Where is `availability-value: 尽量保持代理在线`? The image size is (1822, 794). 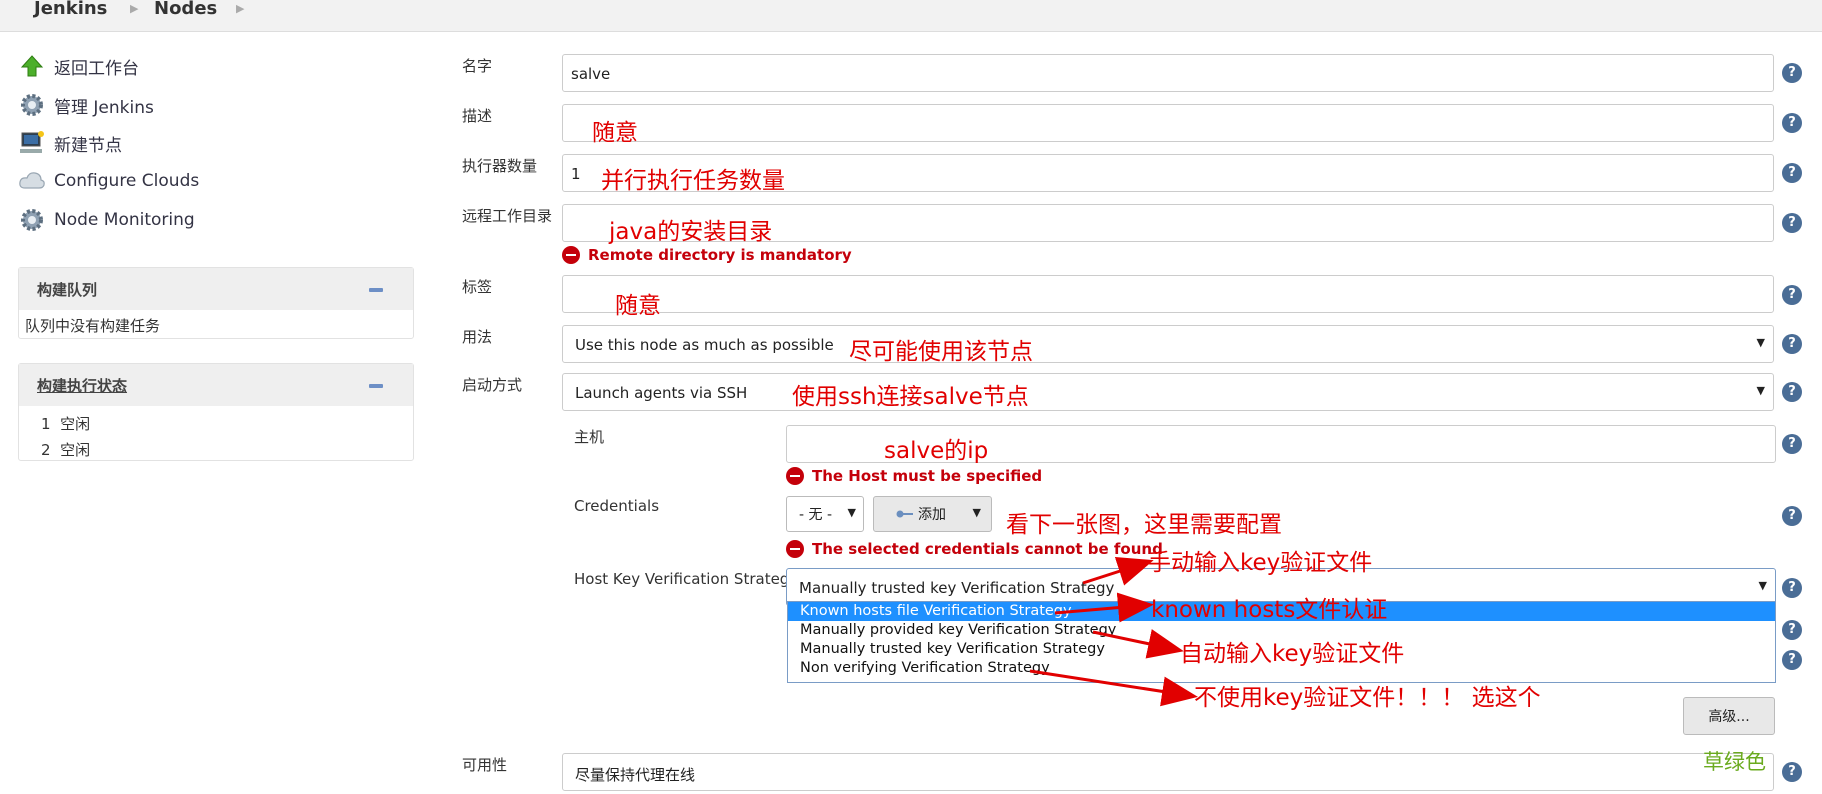
availability-value: 尽量保持代理在线 is located at coordinates (635, 775).